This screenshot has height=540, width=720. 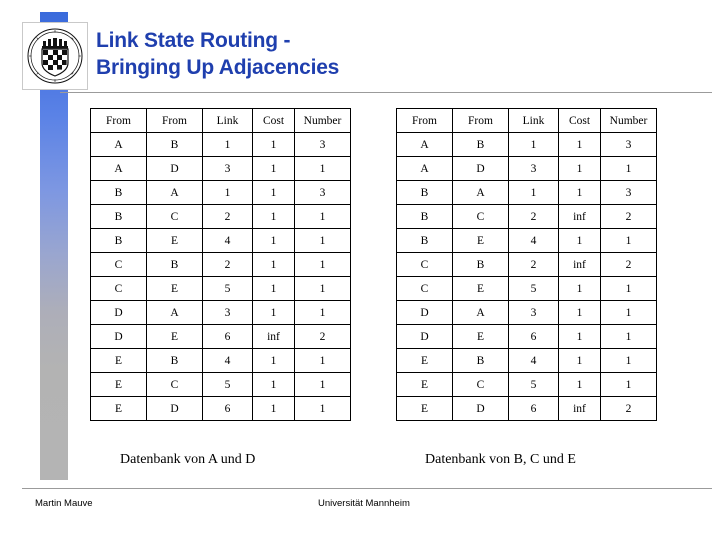 I want to click on cell-r4-c1: E, so click(x=480, y=240).